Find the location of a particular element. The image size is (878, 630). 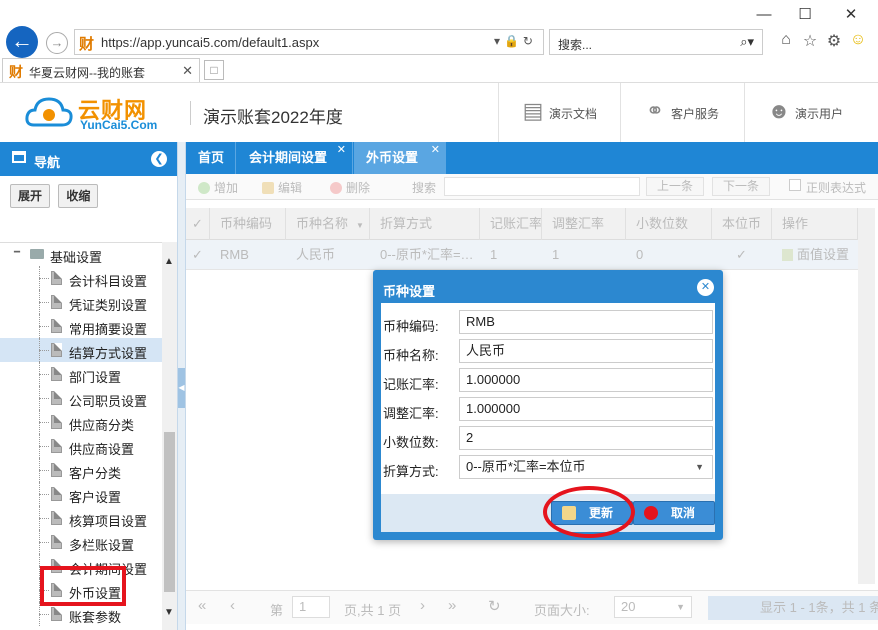

col-header-adj-rate: 调整汇率 is located at coordinates (584, 224).